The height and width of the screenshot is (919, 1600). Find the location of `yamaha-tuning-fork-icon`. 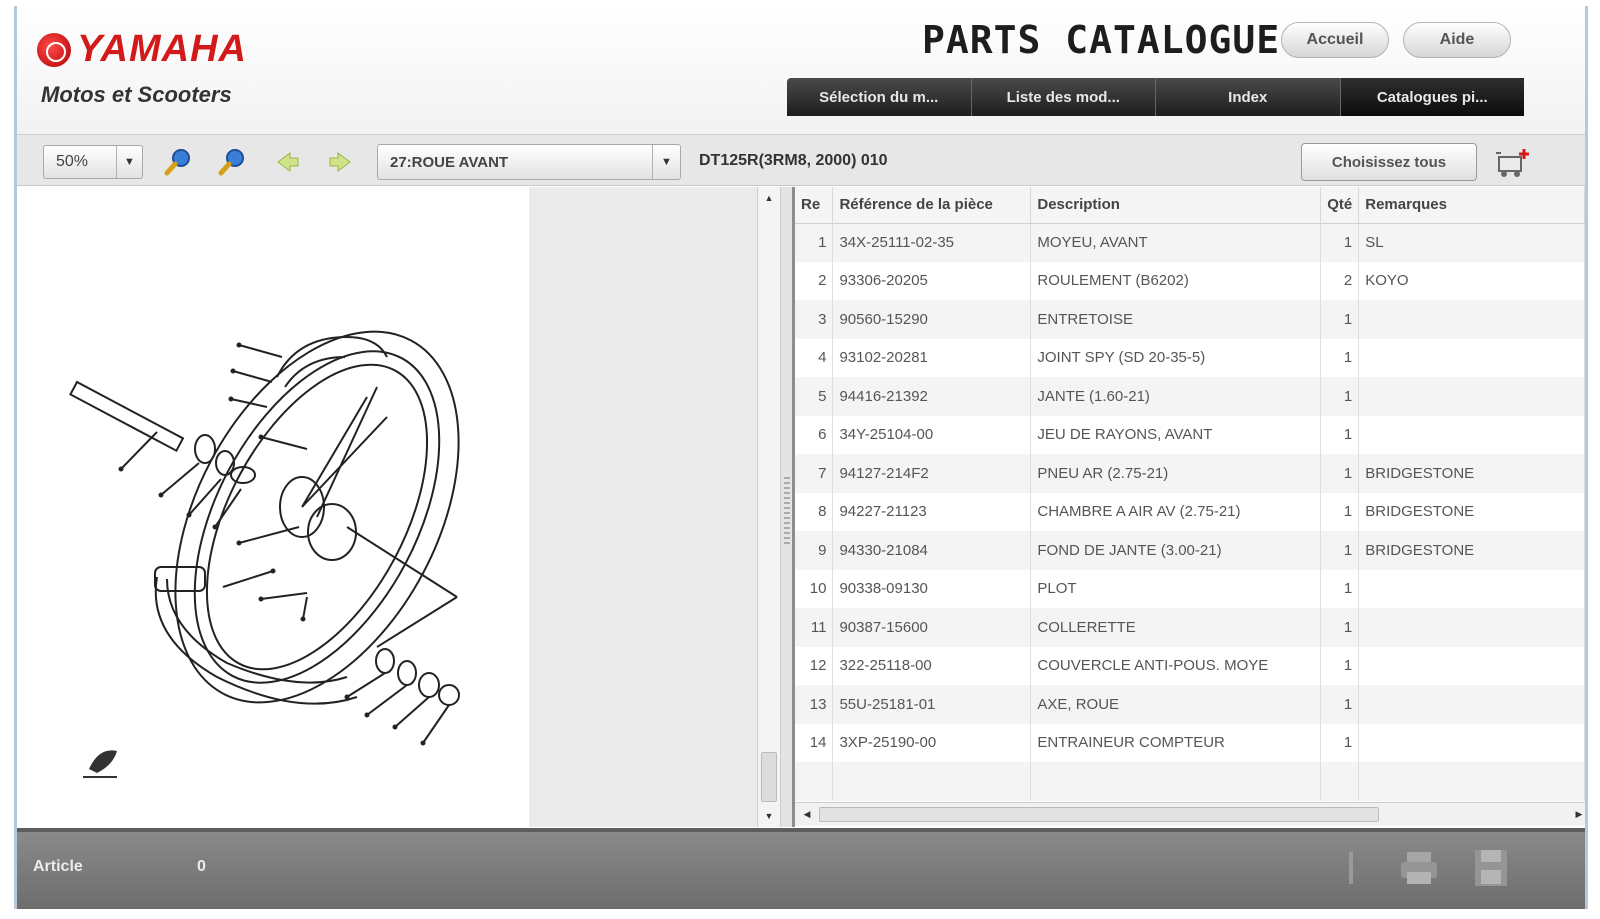

yamaha-tuning-fork-icon is located at coordinates (100, 764).